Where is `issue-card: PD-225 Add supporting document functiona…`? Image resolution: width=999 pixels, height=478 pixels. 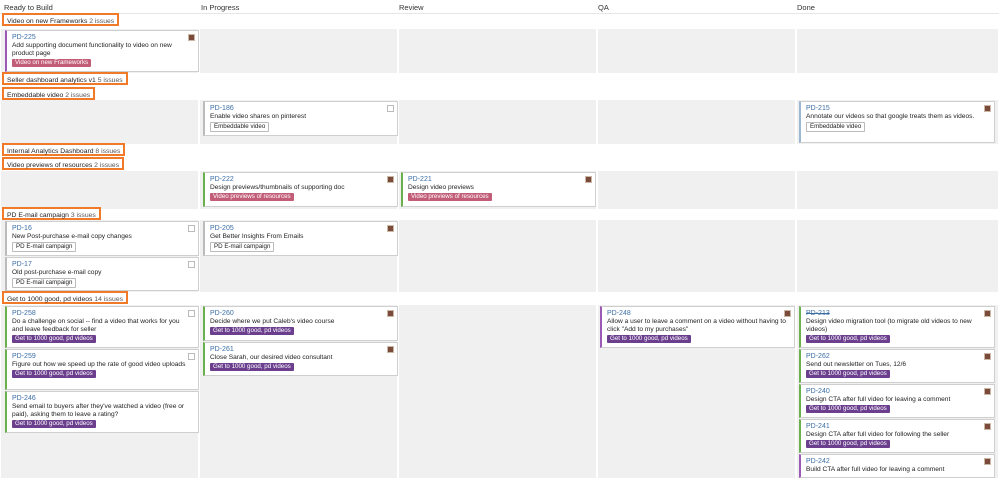
issue-card: PD-225 Add supporting document functiona… is located at coordinates (102, 51).